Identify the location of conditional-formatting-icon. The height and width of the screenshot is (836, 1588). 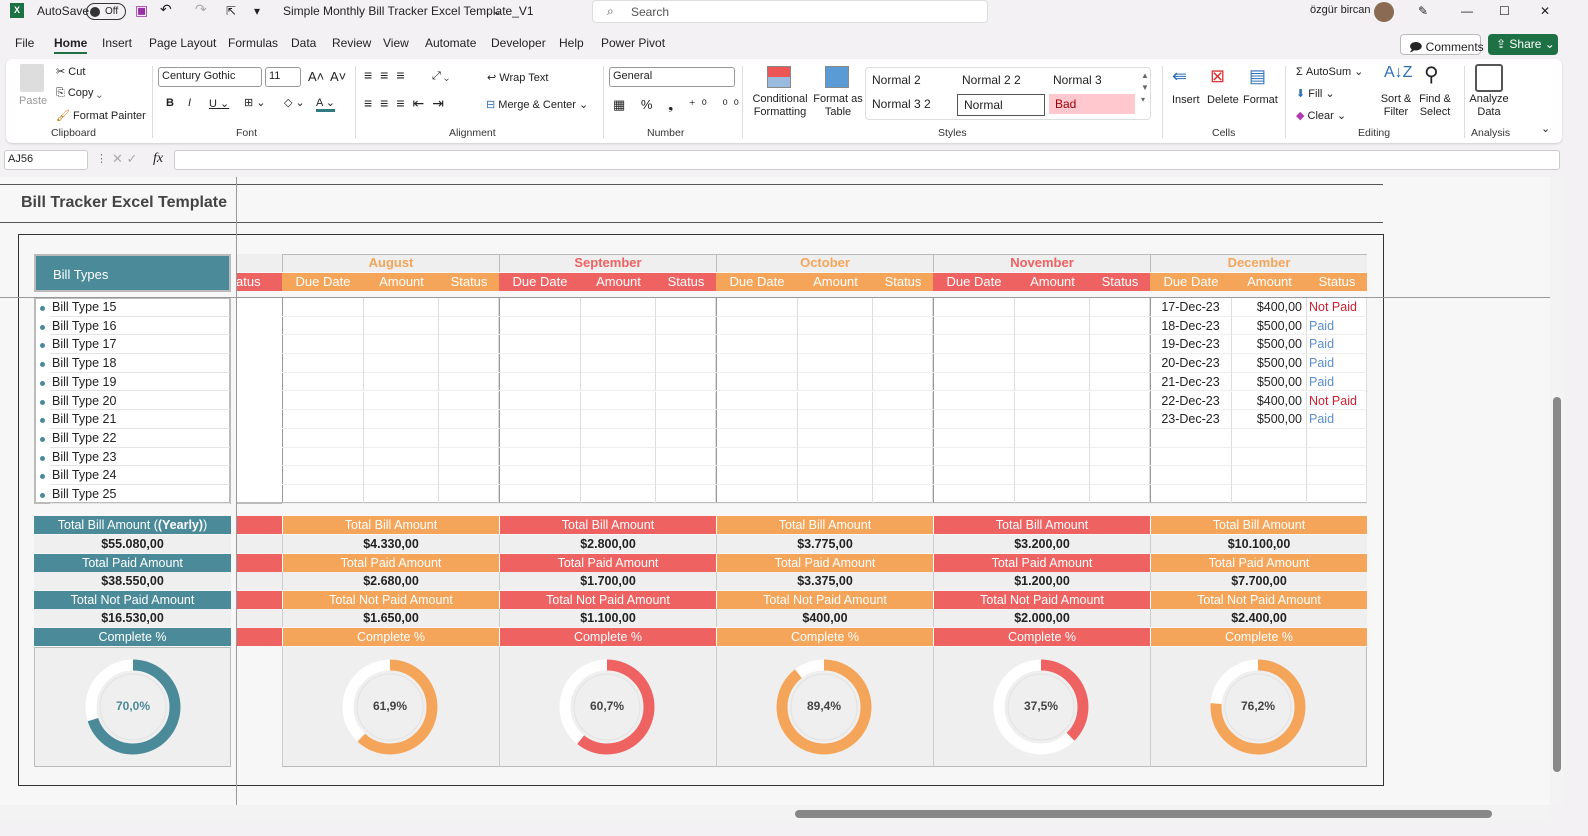
(779, 77).